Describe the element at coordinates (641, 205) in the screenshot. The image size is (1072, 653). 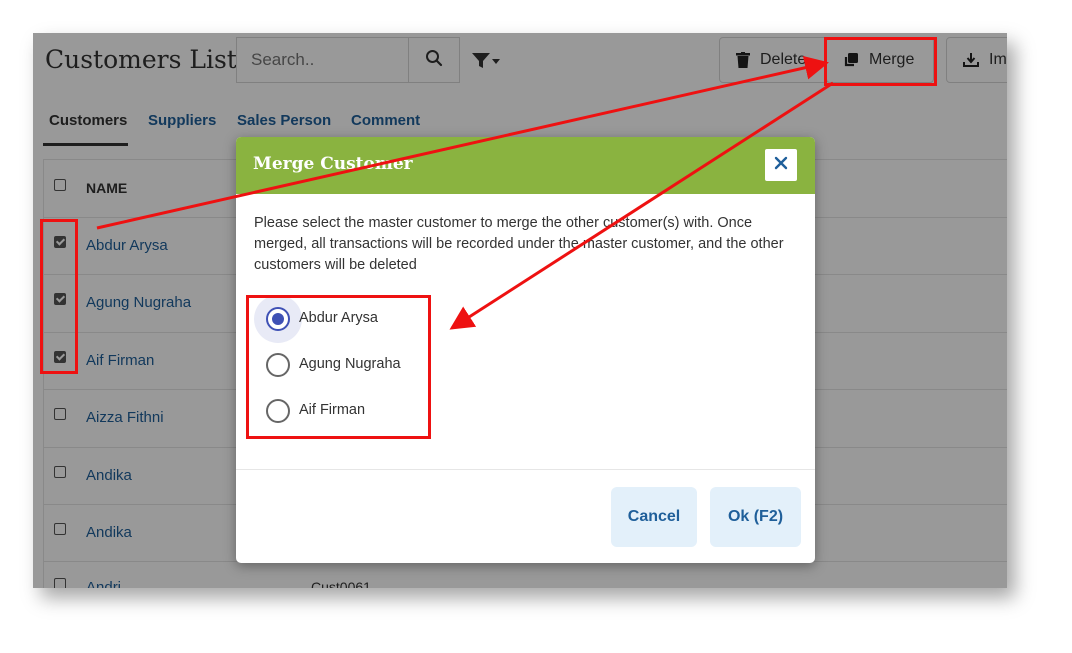
I see `annotation-arrow-to-options` at that location.